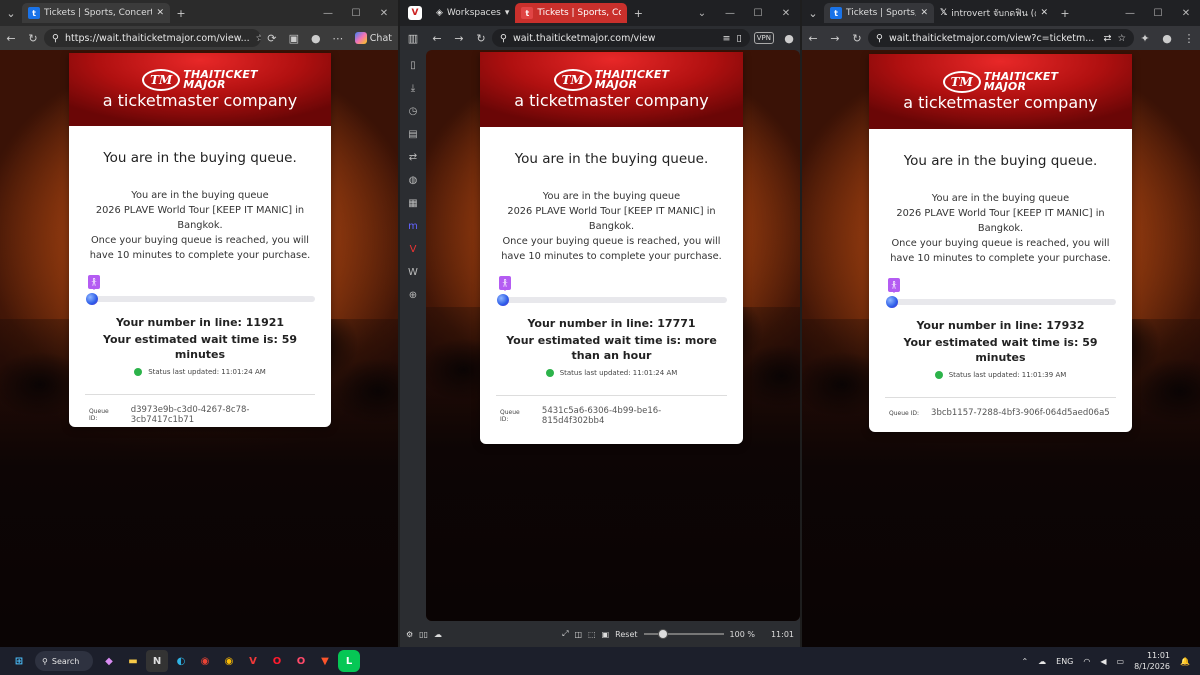 The width and height of the screenshot is (1200, 675). I want to click on battery-icon: ▭, so click(1121, 661).